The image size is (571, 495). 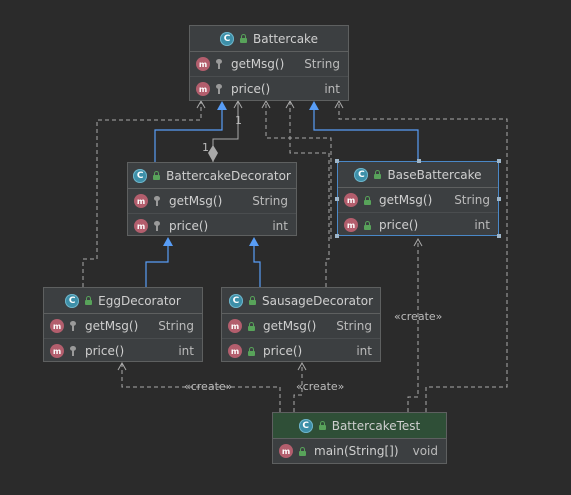 I want to click on arrowhead-base-inherit, so click(x=314, y=105).